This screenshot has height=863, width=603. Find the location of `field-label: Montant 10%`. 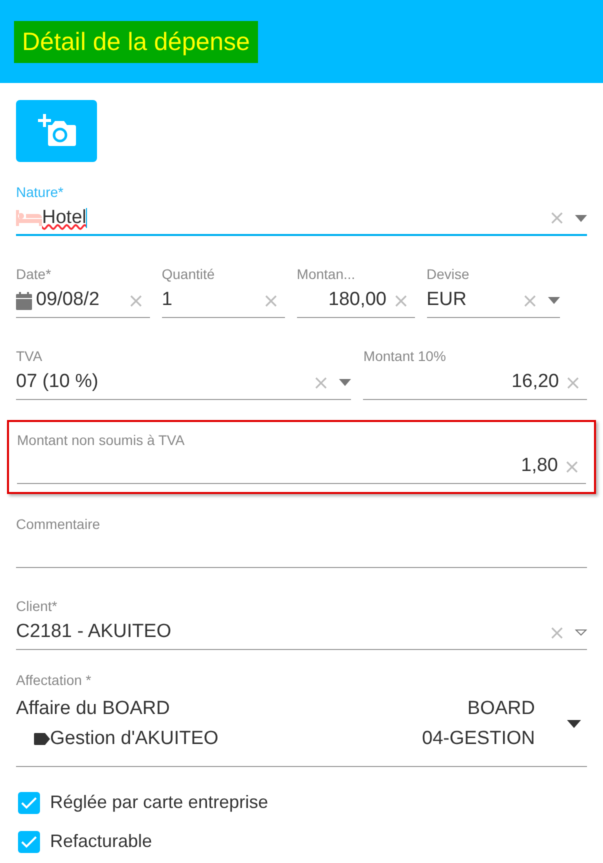

field-label: Montant 10% is located at coordinates (405, 356).